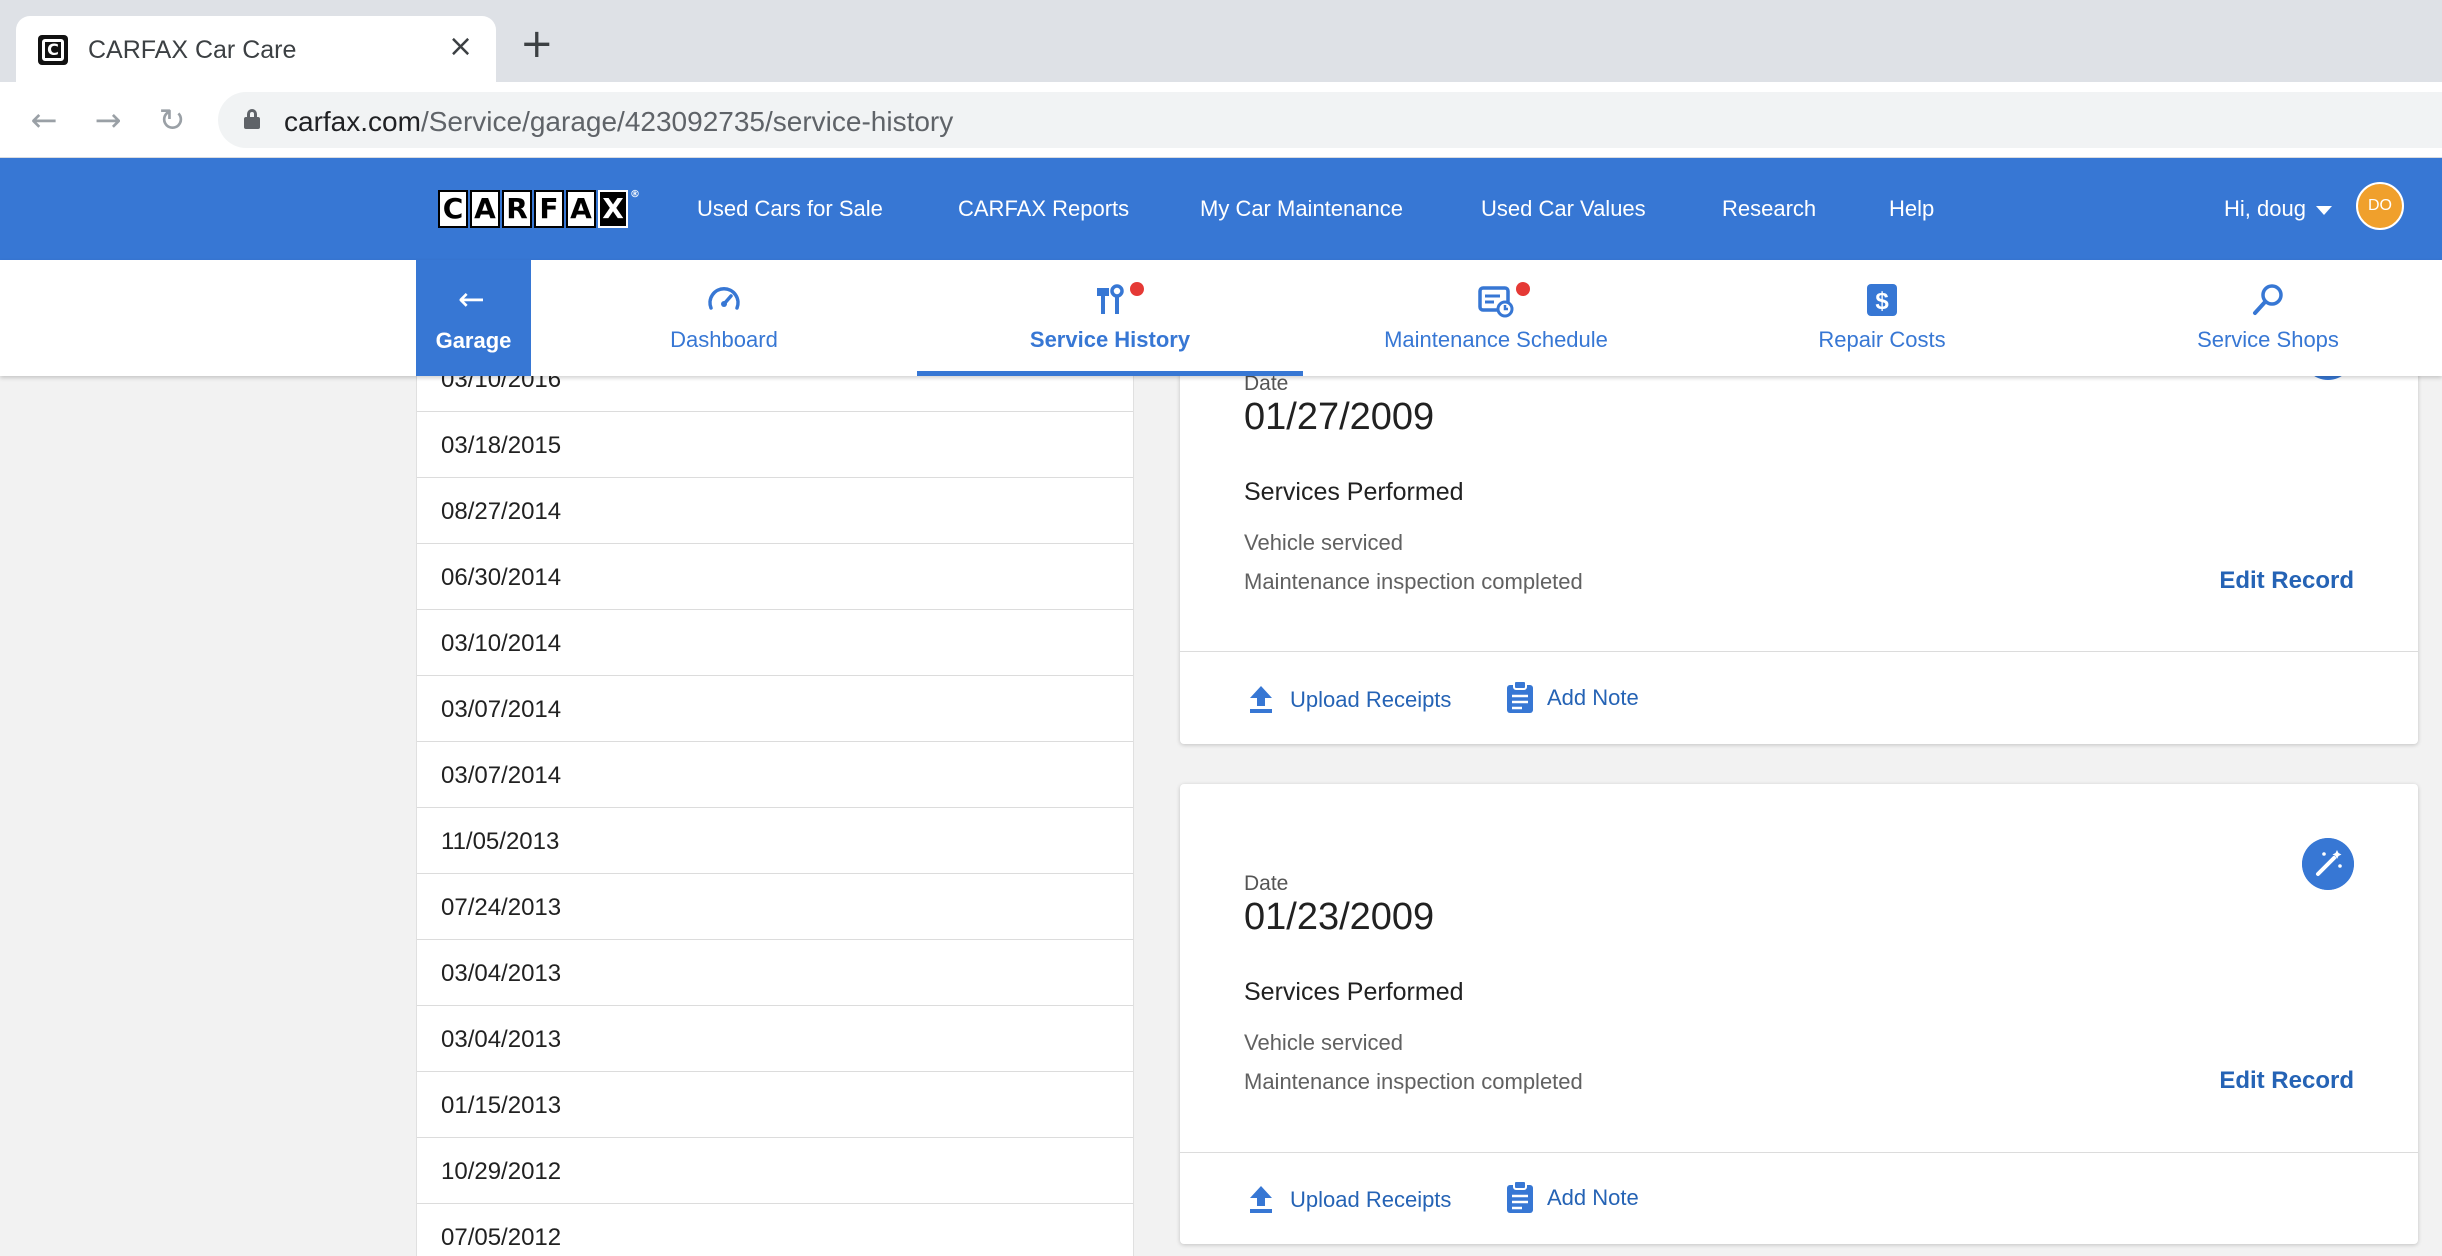 Image resolution: width=2442 pixels, height=1256 pixels. Describe the element at coordinates (1266, 883) in the screenshot. I see `date-label: Date` at that location.